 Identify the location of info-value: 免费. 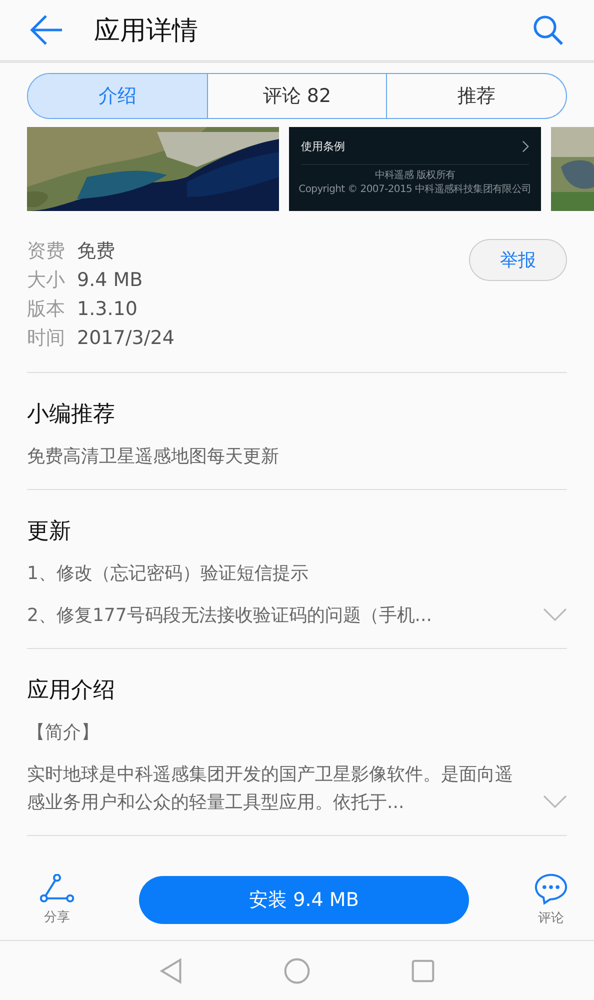
(96, 251).